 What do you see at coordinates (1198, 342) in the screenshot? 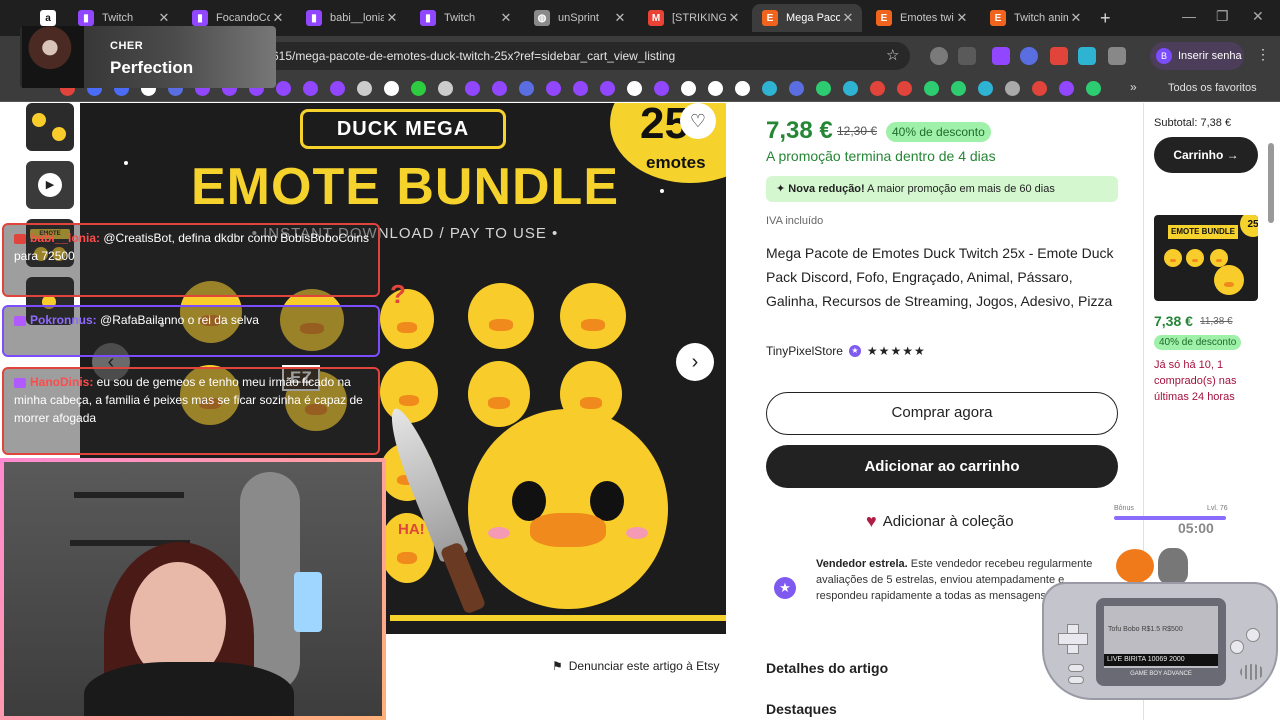
I see `cart-item-discount: 40% de desconto` at bounding box center [1198, 342].